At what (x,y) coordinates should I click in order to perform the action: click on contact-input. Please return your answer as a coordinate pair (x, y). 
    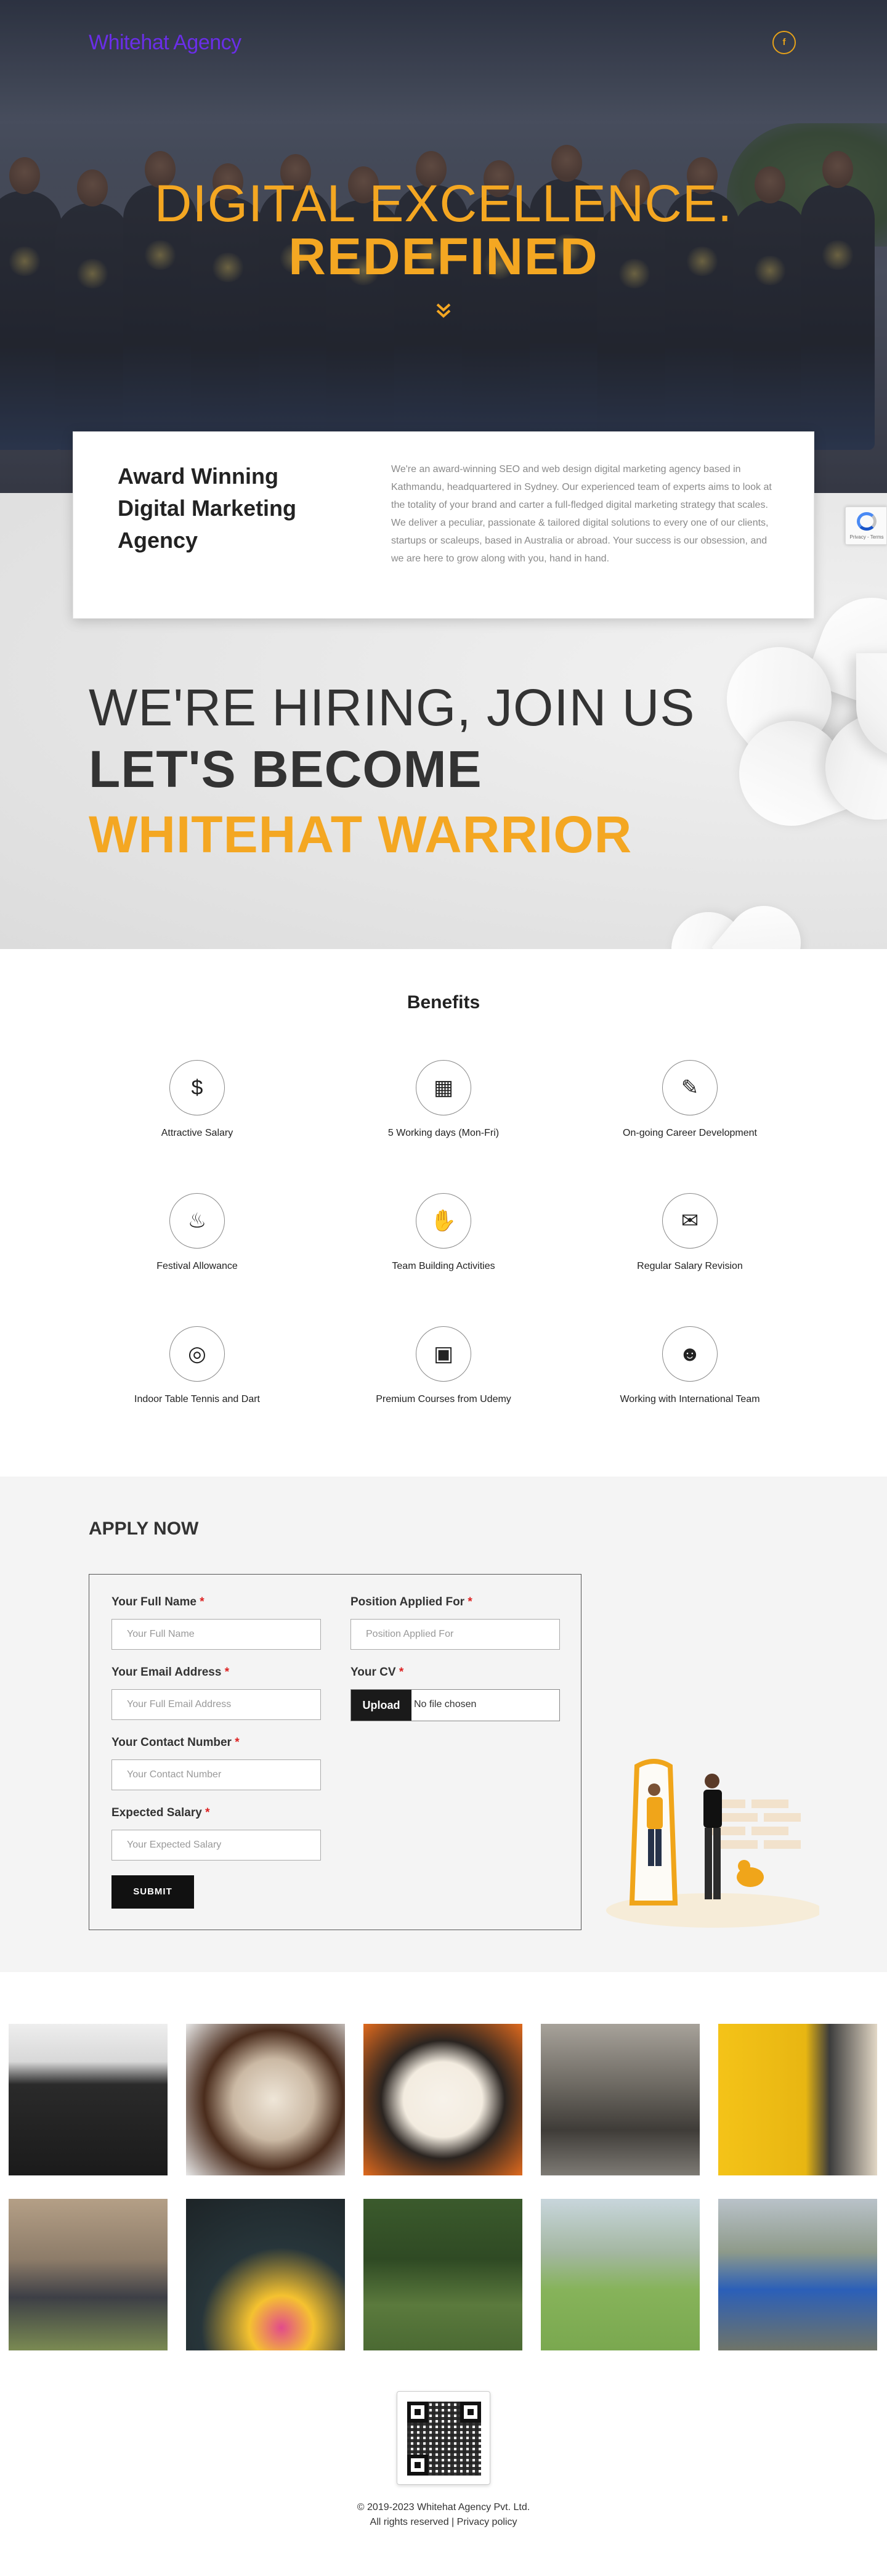
    Looking at the image, I should click on (216, 1774).